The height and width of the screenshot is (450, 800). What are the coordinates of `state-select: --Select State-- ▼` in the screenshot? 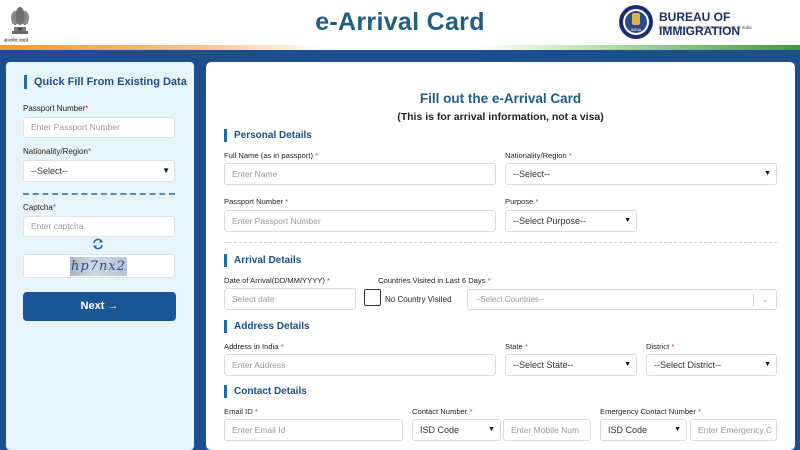 It's located at (571, 365).